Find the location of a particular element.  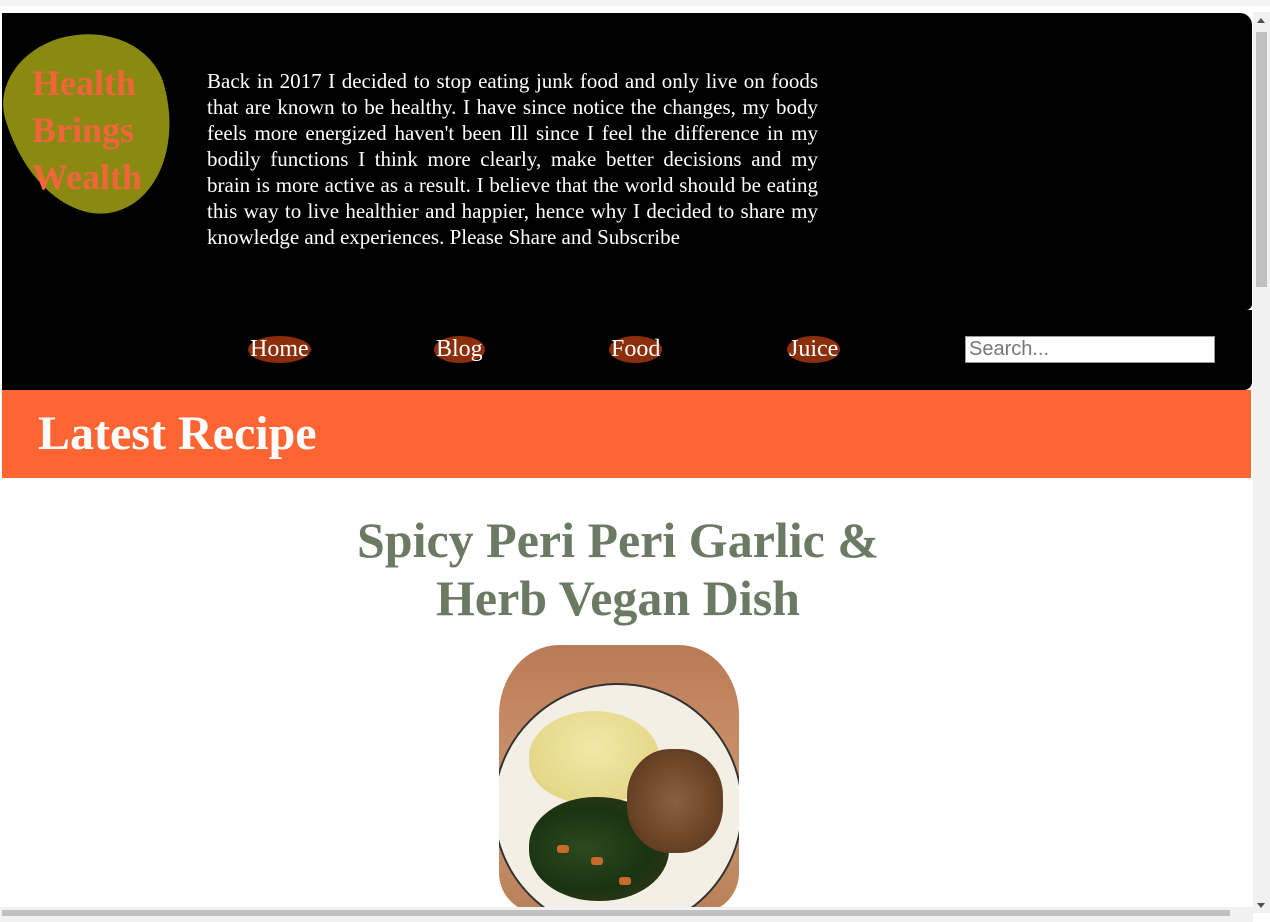

section-banner: Latest Recipe is located at coordinates (626, 434).